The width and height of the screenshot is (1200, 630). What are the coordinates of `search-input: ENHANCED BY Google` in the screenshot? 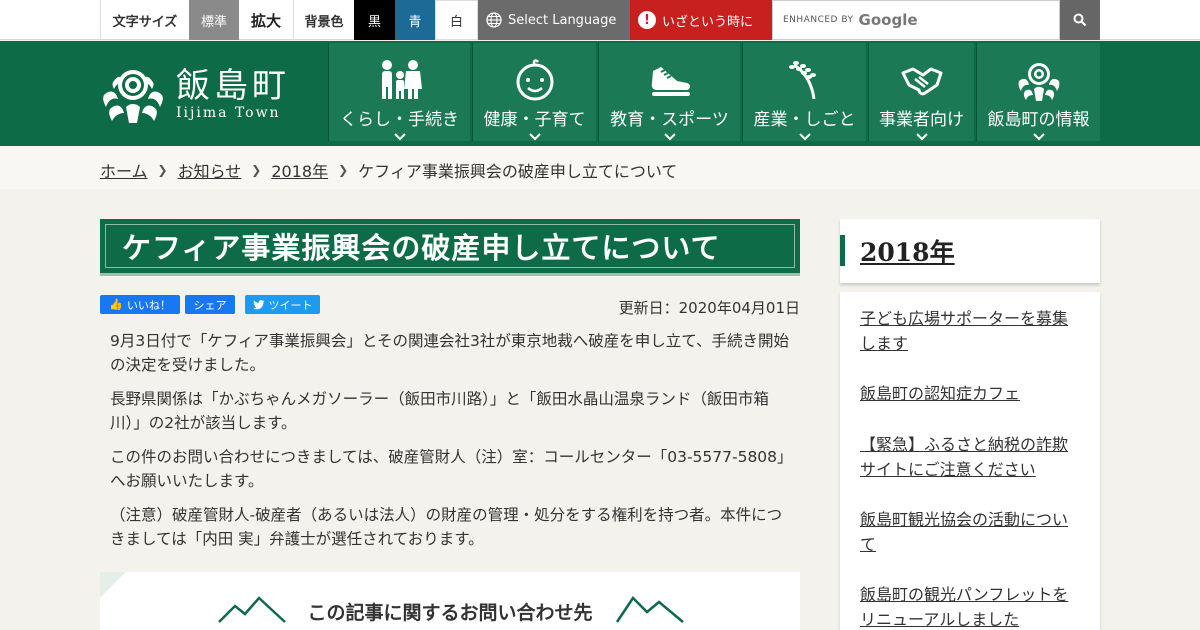 It's located at (916, 20).